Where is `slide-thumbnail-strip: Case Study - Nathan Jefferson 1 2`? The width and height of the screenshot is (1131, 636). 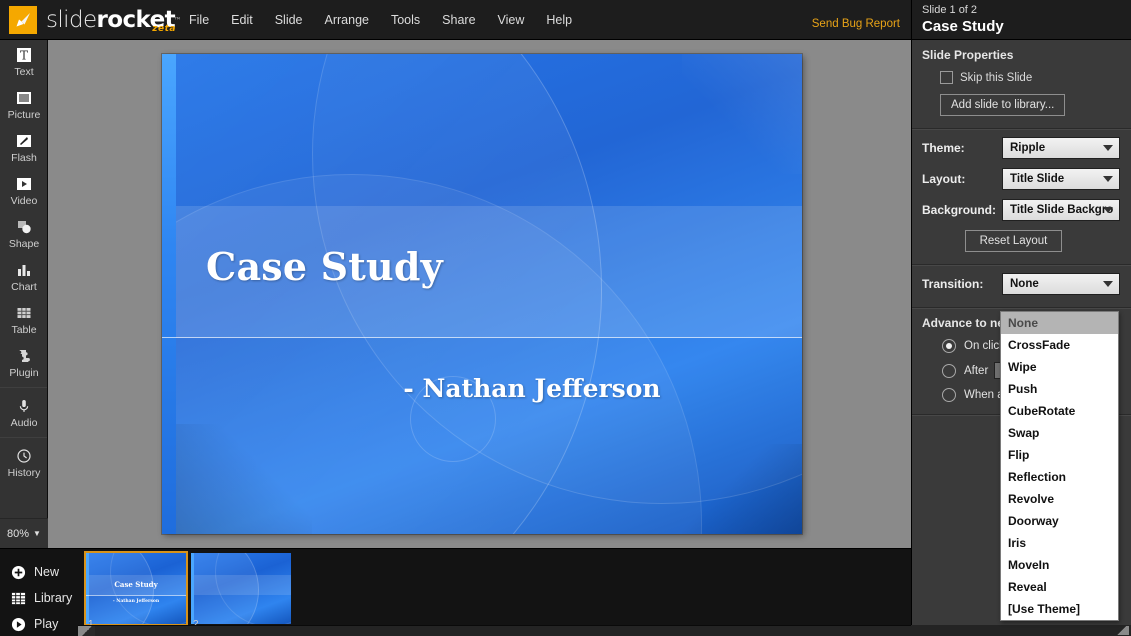
slide-thumbnail-strip: Case Study - Nathan Jefferson 1 2 is located at coordinates (497, 590).